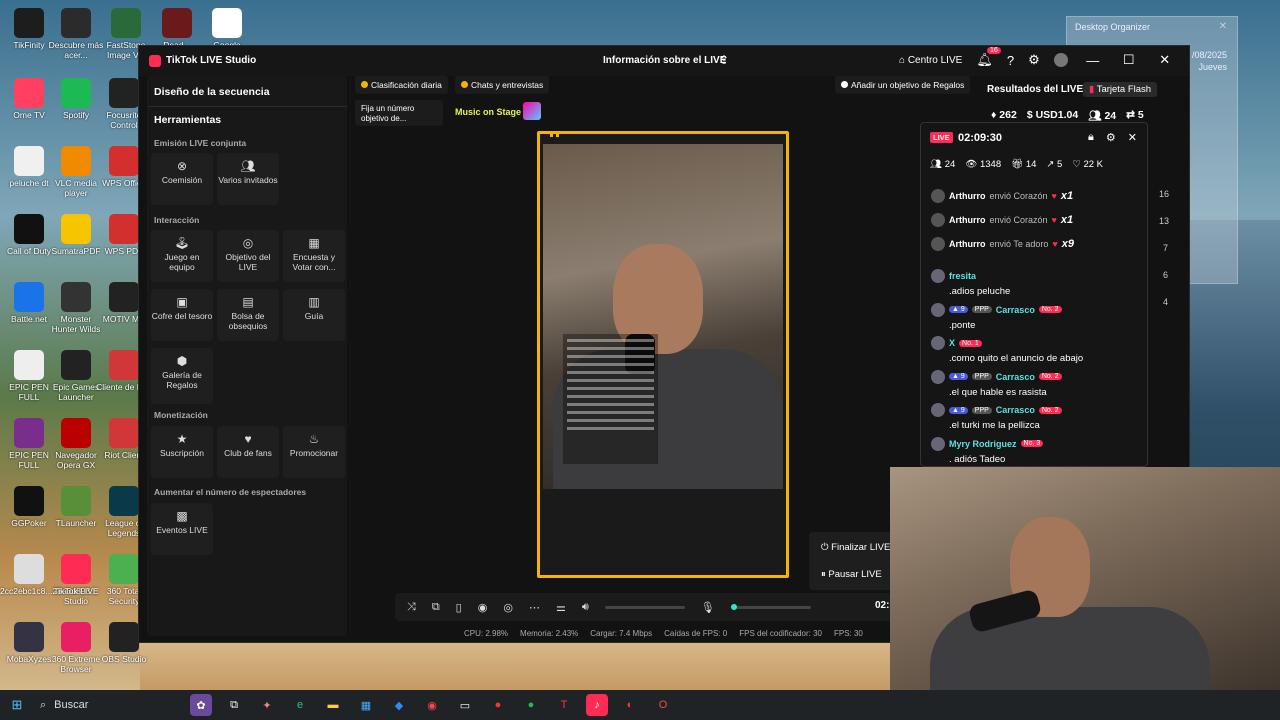  Describe the element at coordinates (465, 705) in the screenshot. I see `screenshot-icon: ▭` at that location.